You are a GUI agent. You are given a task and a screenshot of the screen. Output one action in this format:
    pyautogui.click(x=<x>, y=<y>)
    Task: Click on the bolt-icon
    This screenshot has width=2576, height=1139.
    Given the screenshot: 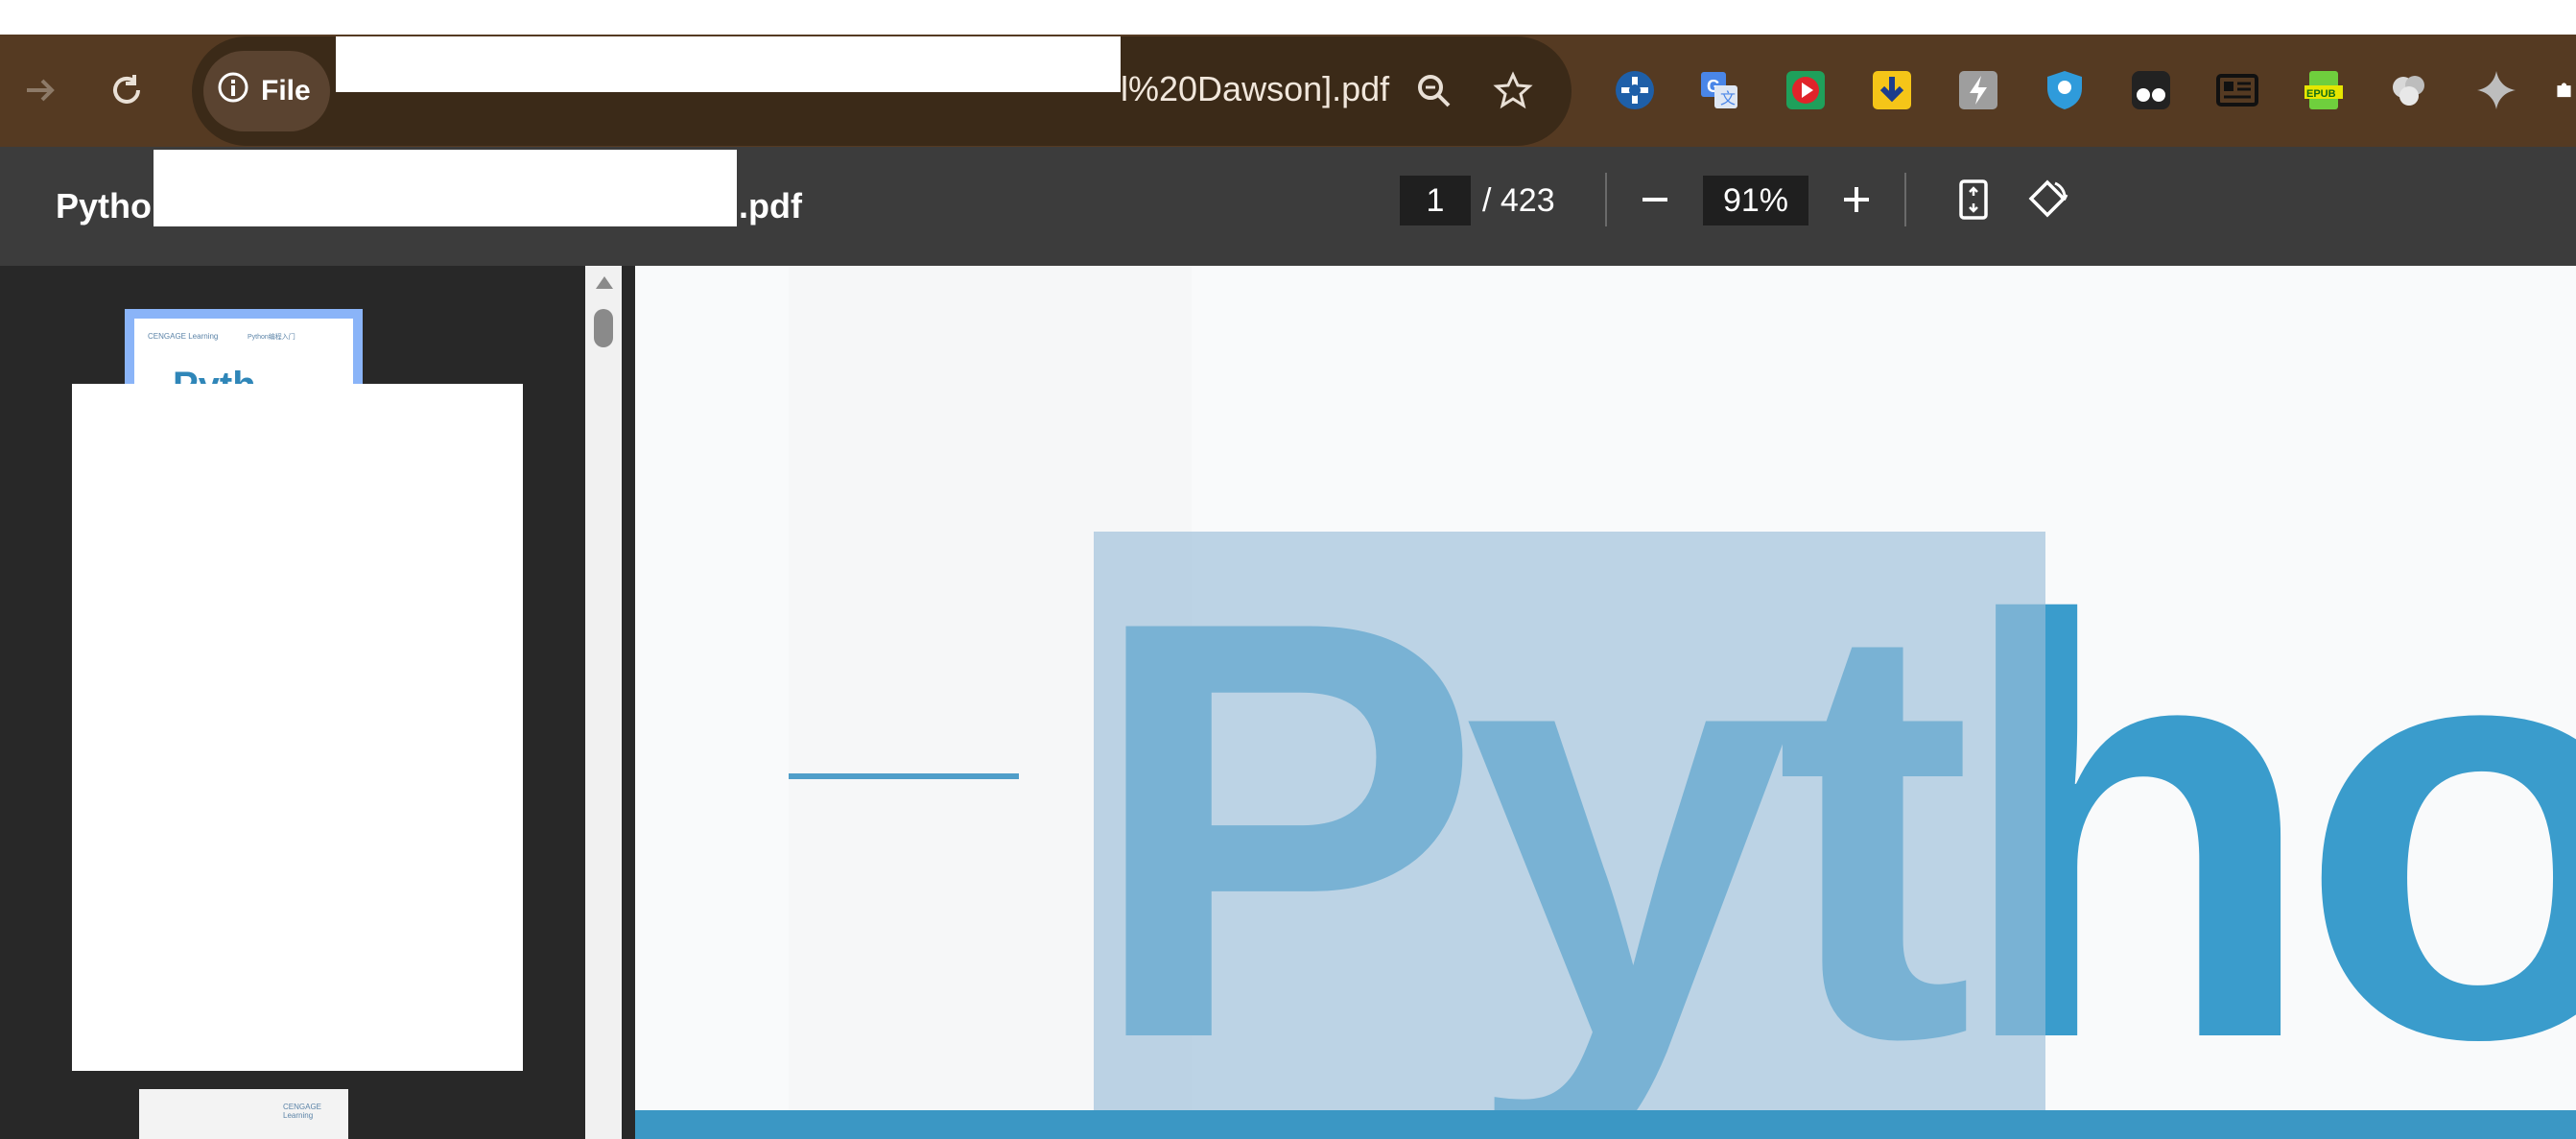 What is the action you would take?
    pyautogui.click(x=1978, y=90)
    